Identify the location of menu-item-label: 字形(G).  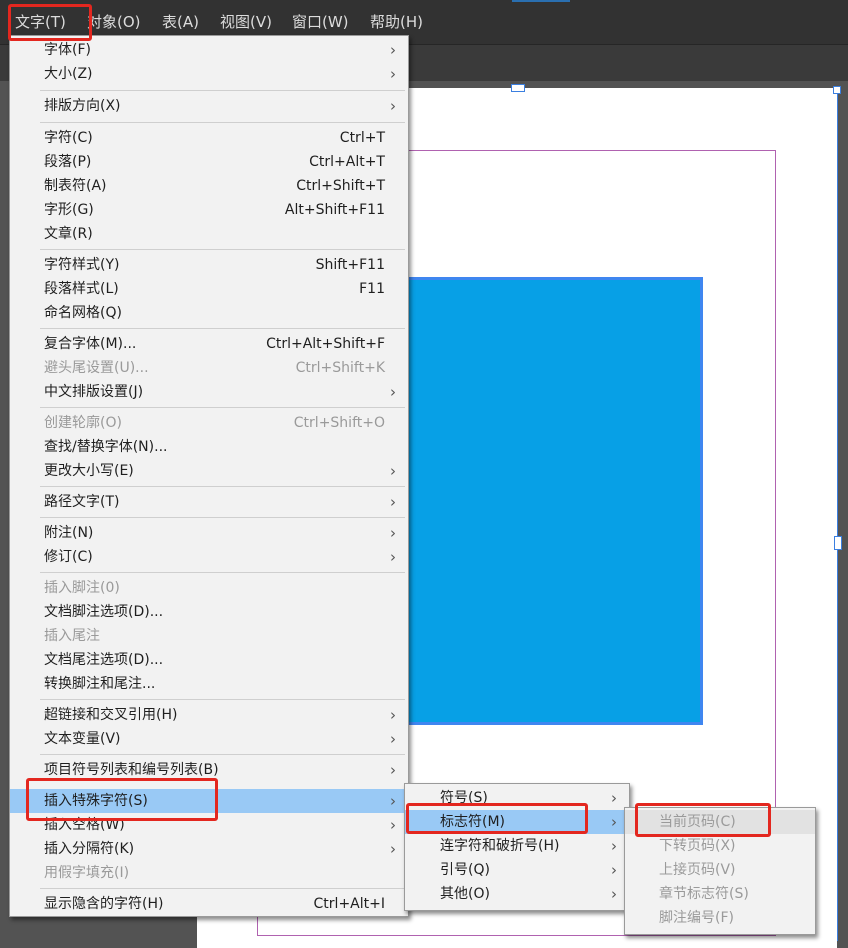
(69, 210).